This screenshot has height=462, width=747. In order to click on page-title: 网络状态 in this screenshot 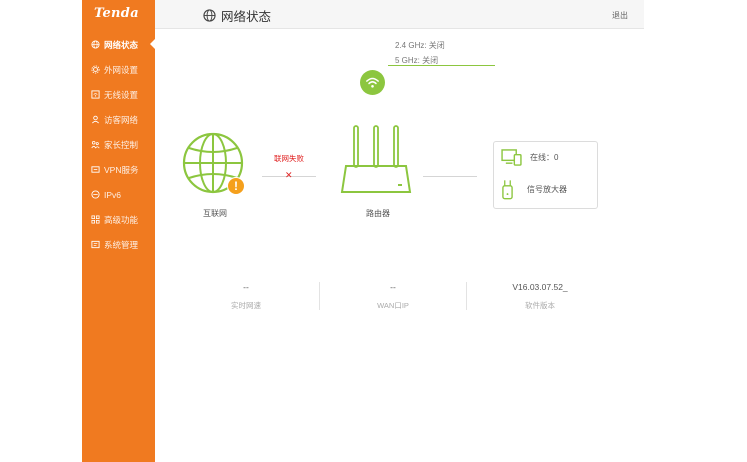, I will do `click(237, 15)`.